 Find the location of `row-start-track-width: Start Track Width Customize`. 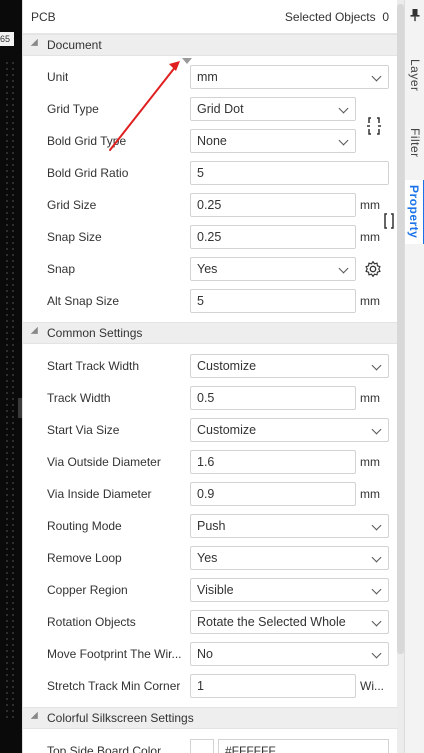

row-start-track-width: Start Track Width Customize is located at coordinates (210, 366).